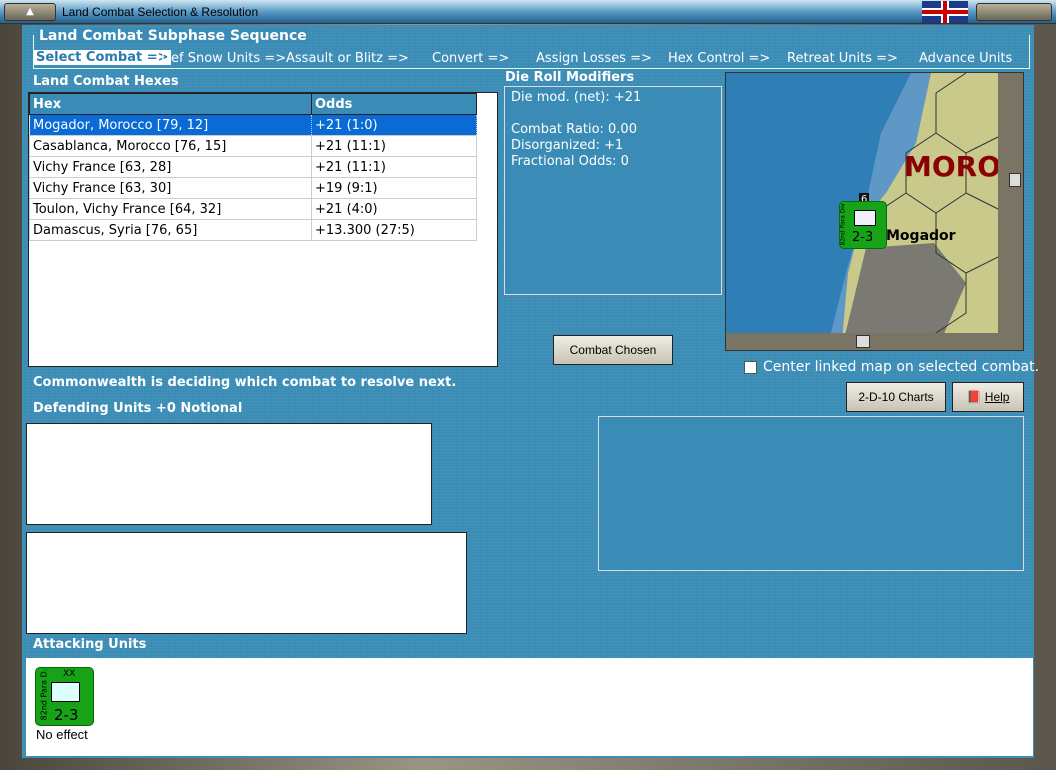  What do you see at coordinates (567, 145) in the screenshot?
I see `modifier-line: Disorganized: +1` at bounding box center [567, 145].